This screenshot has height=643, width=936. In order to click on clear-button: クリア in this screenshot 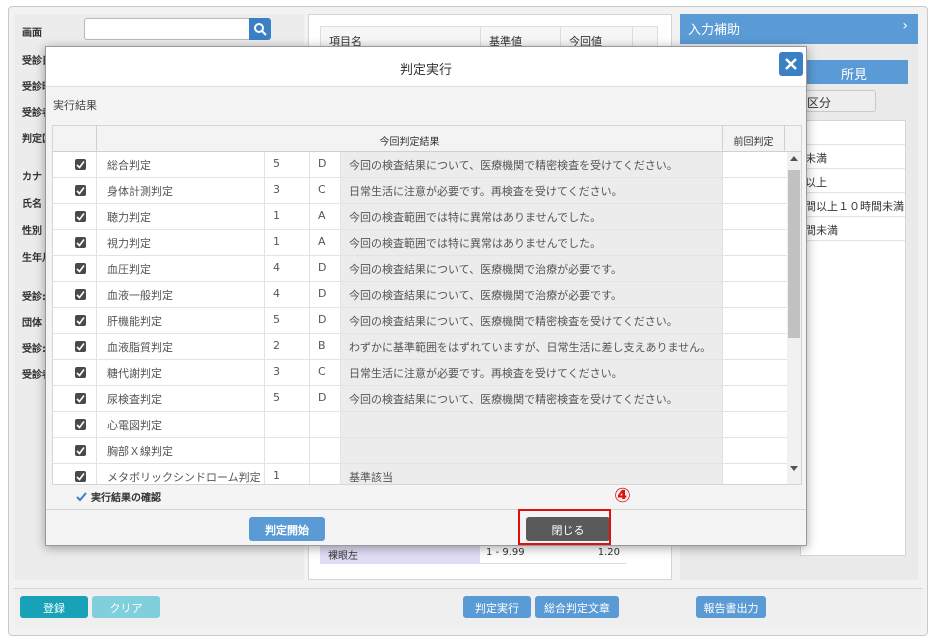, I will do `click(126, 607)`.